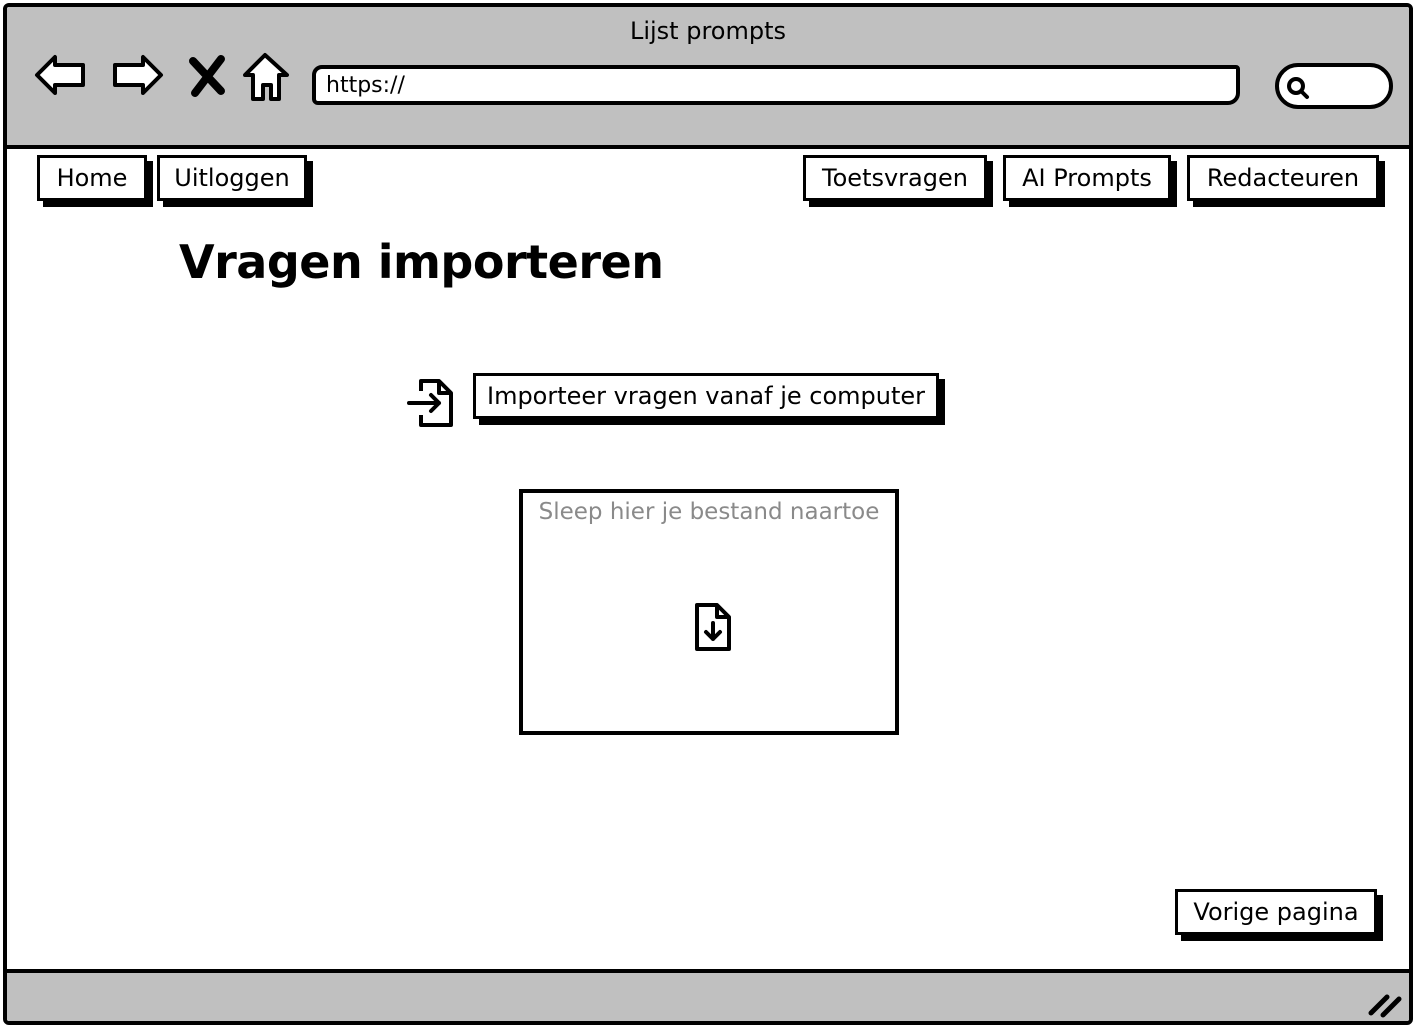 The image size is (1416, 1028). Describe the element at coordinates (708, 31) in the screenshot. I see `window-title: Lijst prompts` at that location.